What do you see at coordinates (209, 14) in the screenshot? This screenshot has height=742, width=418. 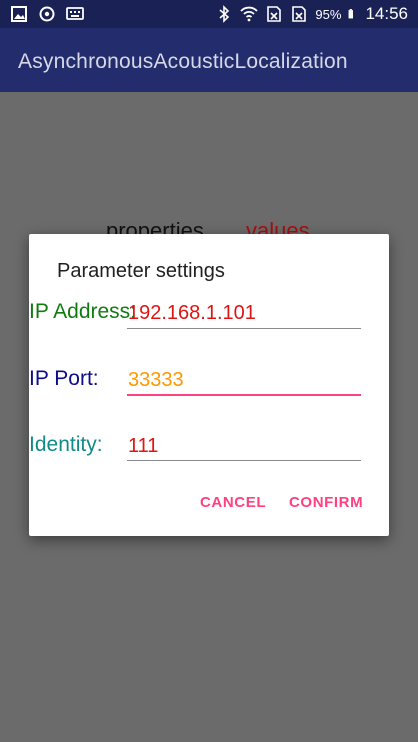 I see `status-bar: 95% 14:56` at bounding box center [209, 14].